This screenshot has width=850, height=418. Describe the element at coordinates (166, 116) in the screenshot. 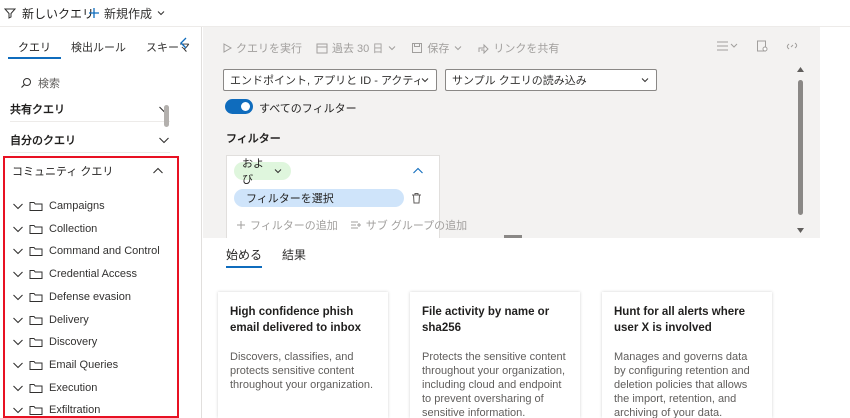

I see `left-scrollbar` at that location.